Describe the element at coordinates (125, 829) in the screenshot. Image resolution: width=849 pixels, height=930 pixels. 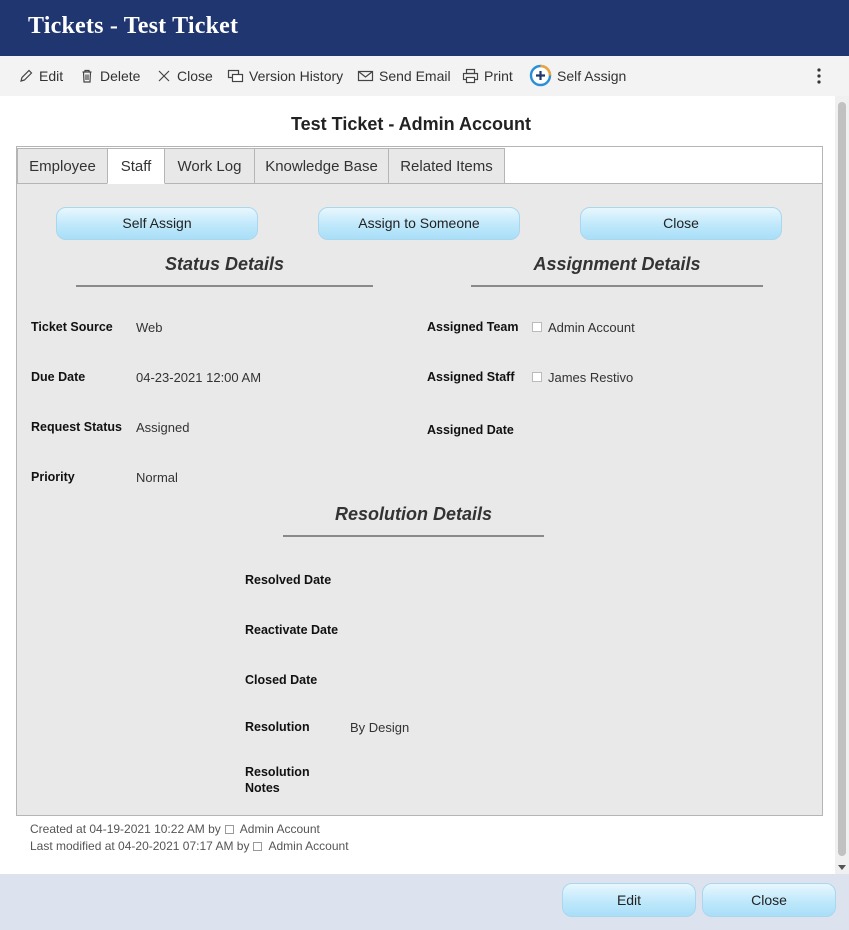
I see `created-text: Created at 04-19-2021 10:22 AM by` at that location.